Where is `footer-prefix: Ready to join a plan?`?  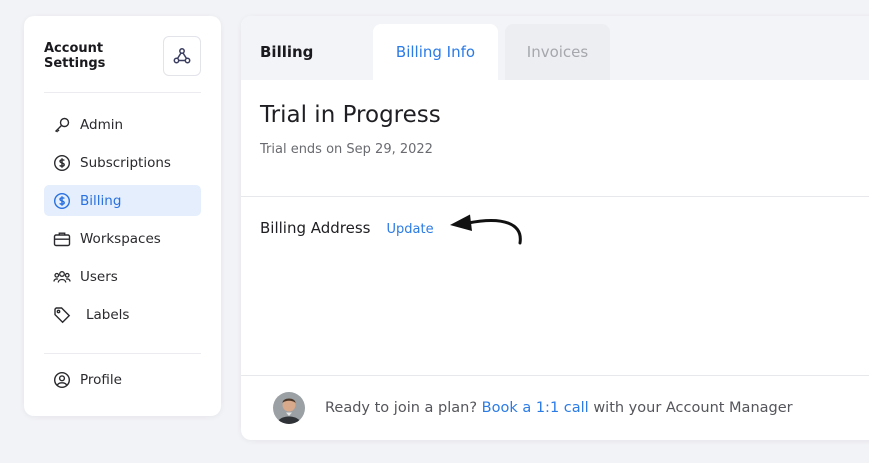
footer-prefix: Ready to join a plan? is located at coordinates (401, 408).